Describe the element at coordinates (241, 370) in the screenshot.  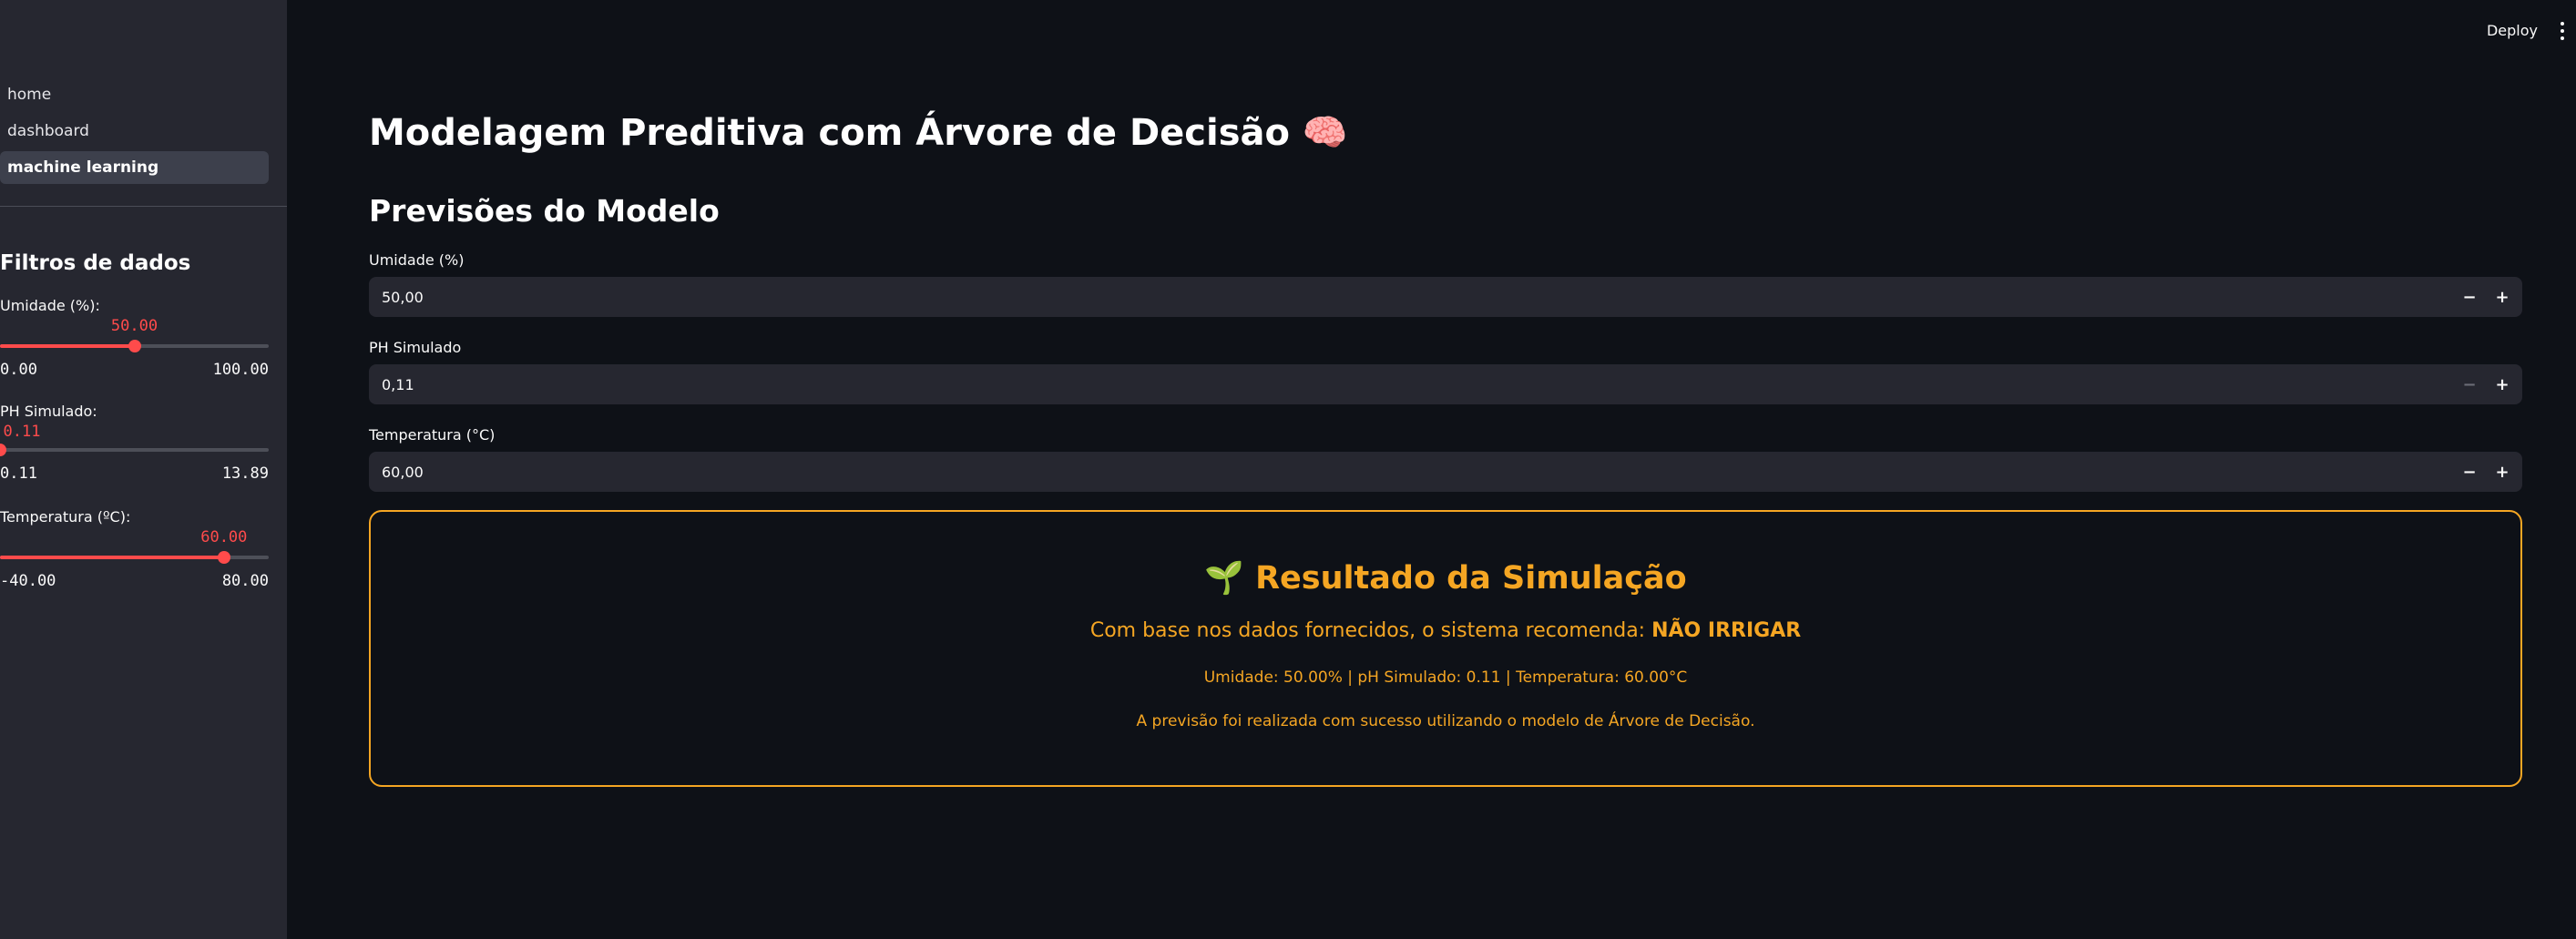
I see `slider-max: 100.00` at that location.